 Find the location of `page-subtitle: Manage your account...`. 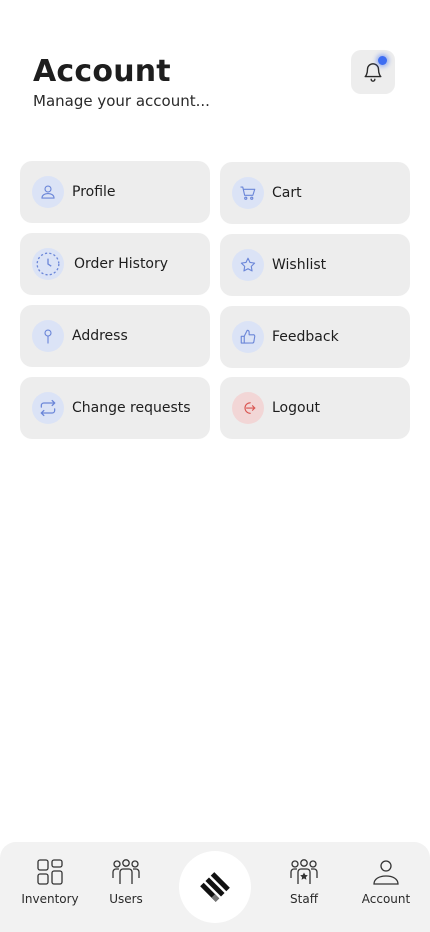

page-subtitle: Manage your account... is located at coordinates (121, 101).